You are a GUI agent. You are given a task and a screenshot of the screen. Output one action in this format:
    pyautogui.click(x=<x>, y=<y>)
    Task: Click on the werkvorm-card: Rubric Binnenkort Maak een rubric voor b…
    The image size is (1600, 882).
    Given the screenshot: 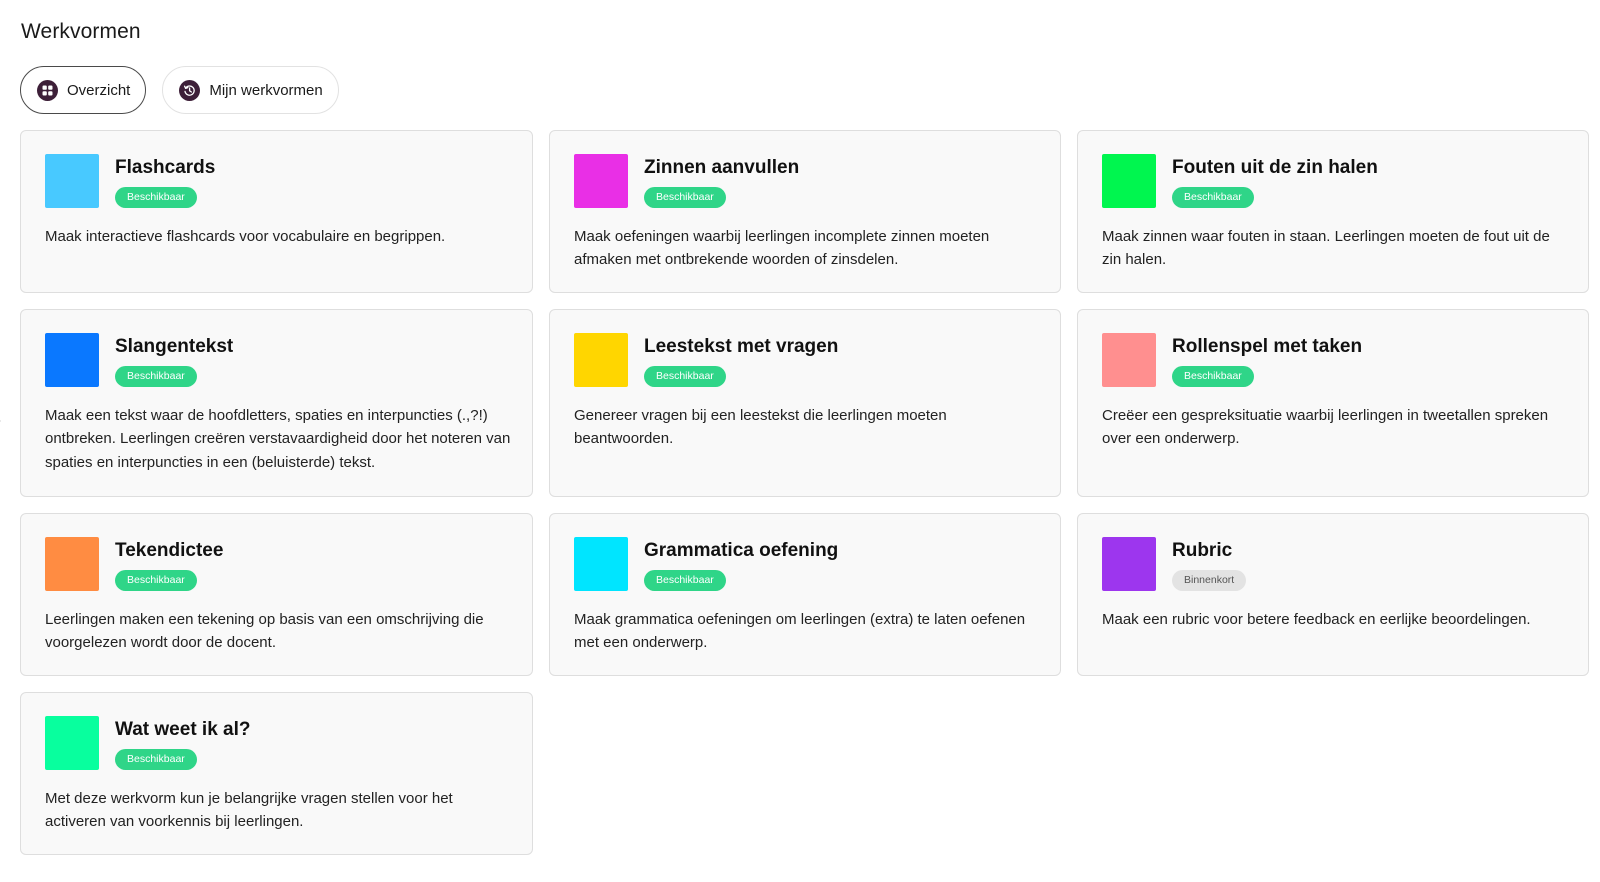 What is the action you would take?
    pyautogui.click(x=1333, y=594)
    